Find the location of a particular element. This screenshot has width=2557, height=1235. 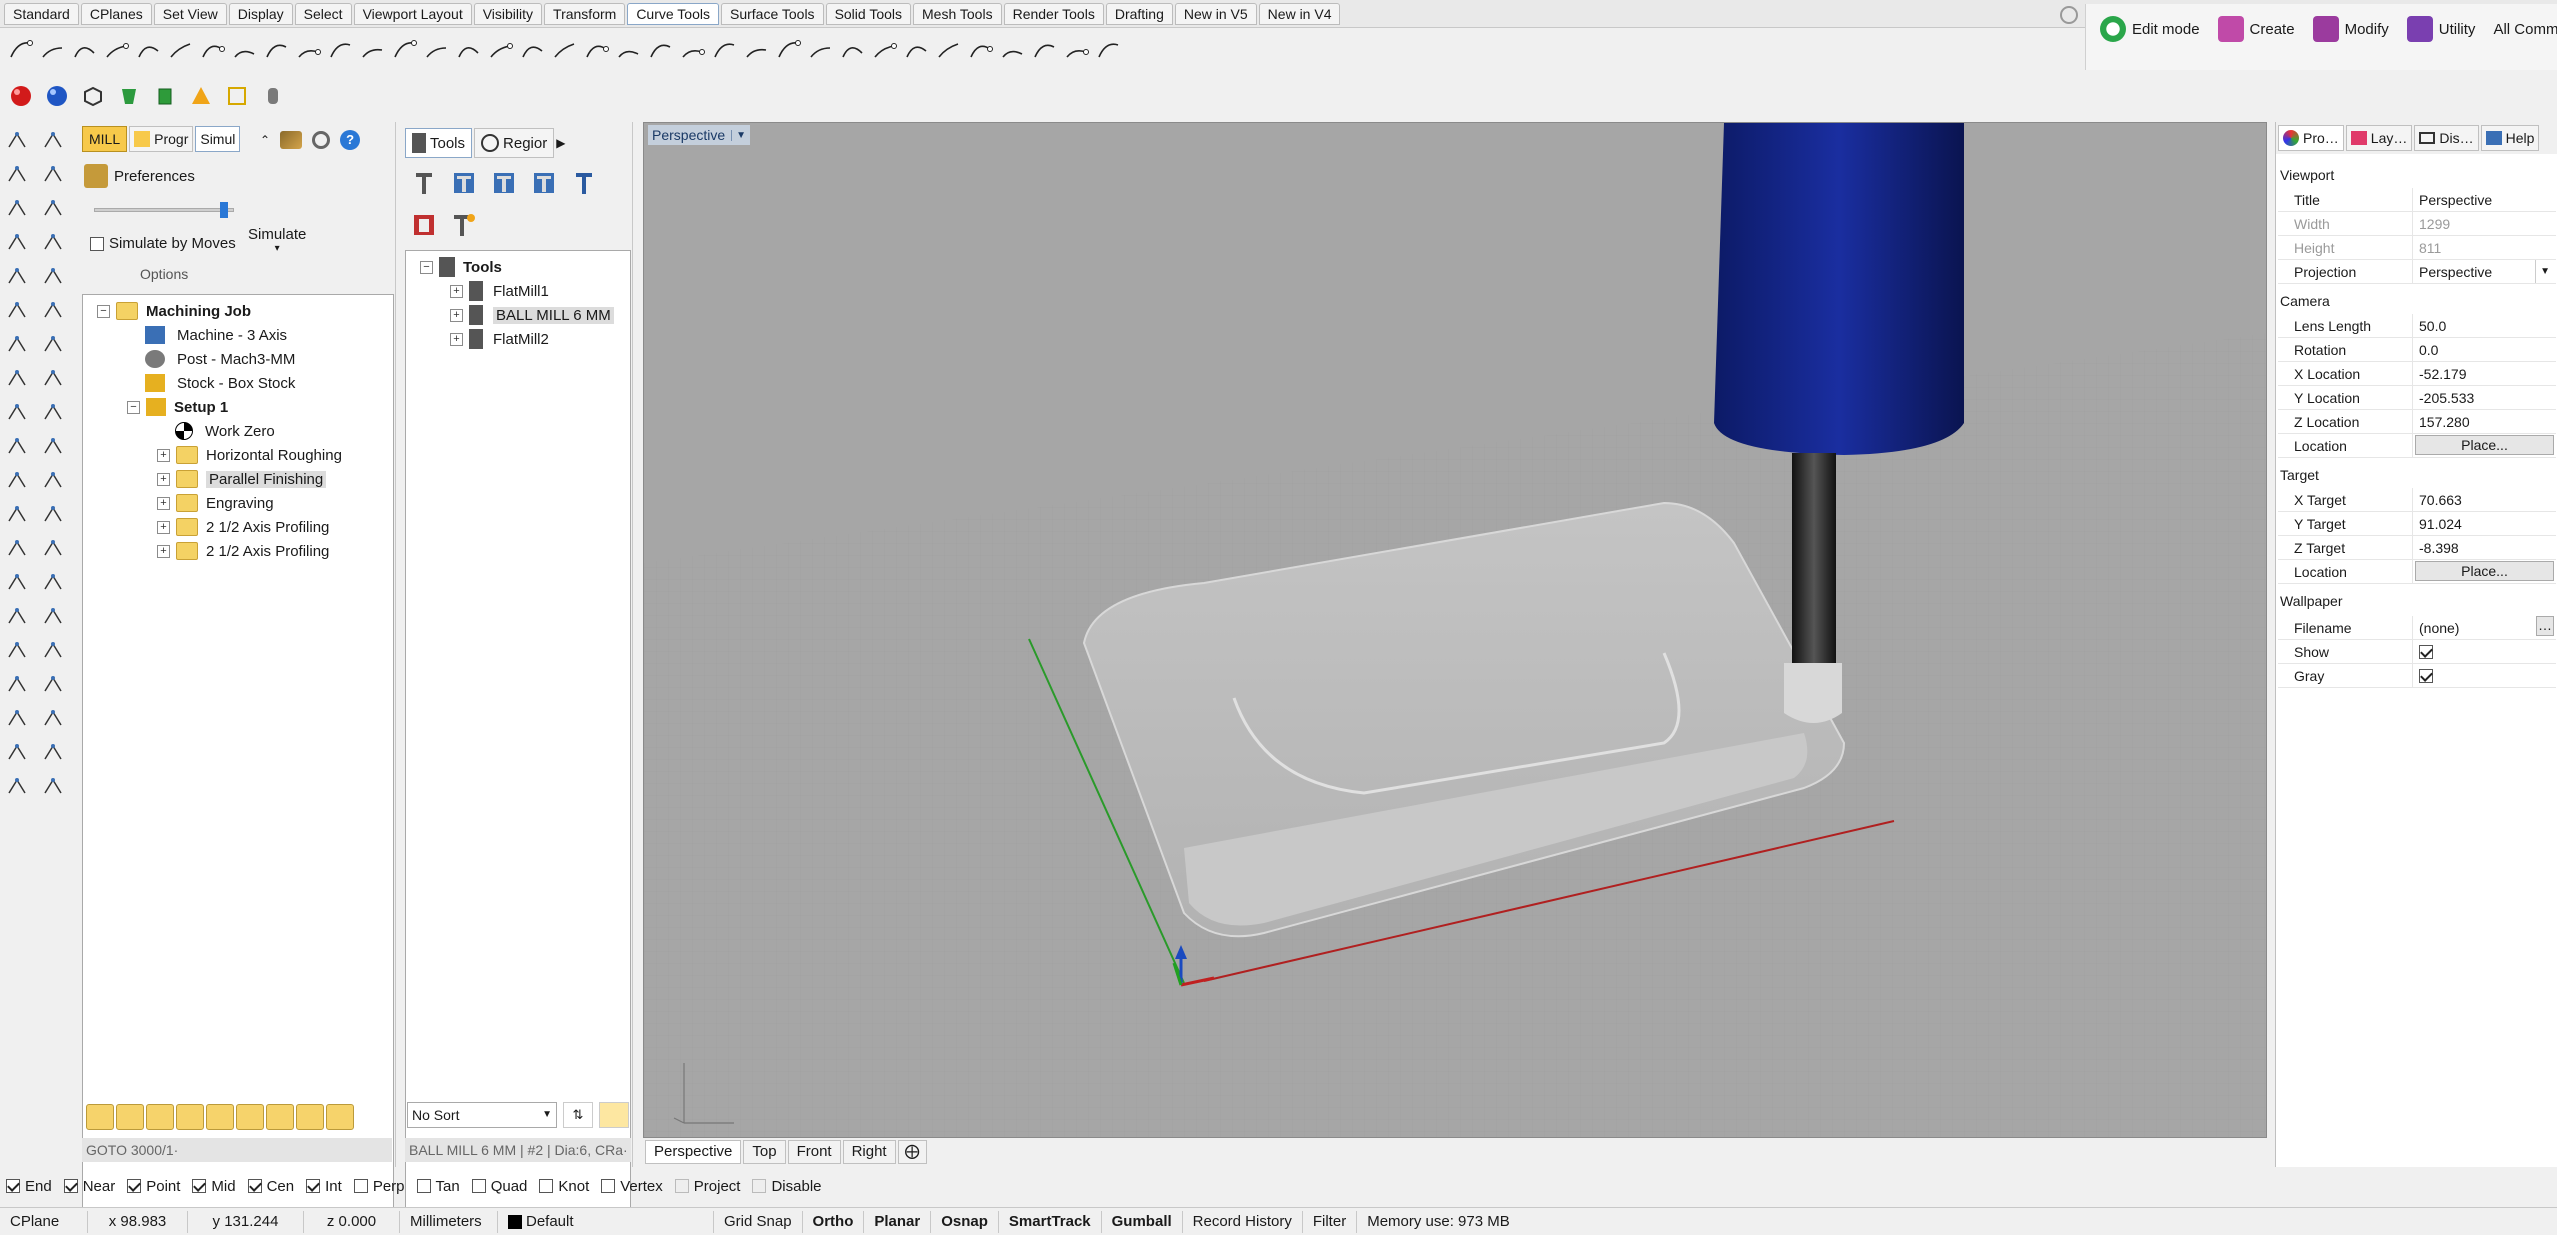

filename-field: (none) is located at coordinates (2439, 627).